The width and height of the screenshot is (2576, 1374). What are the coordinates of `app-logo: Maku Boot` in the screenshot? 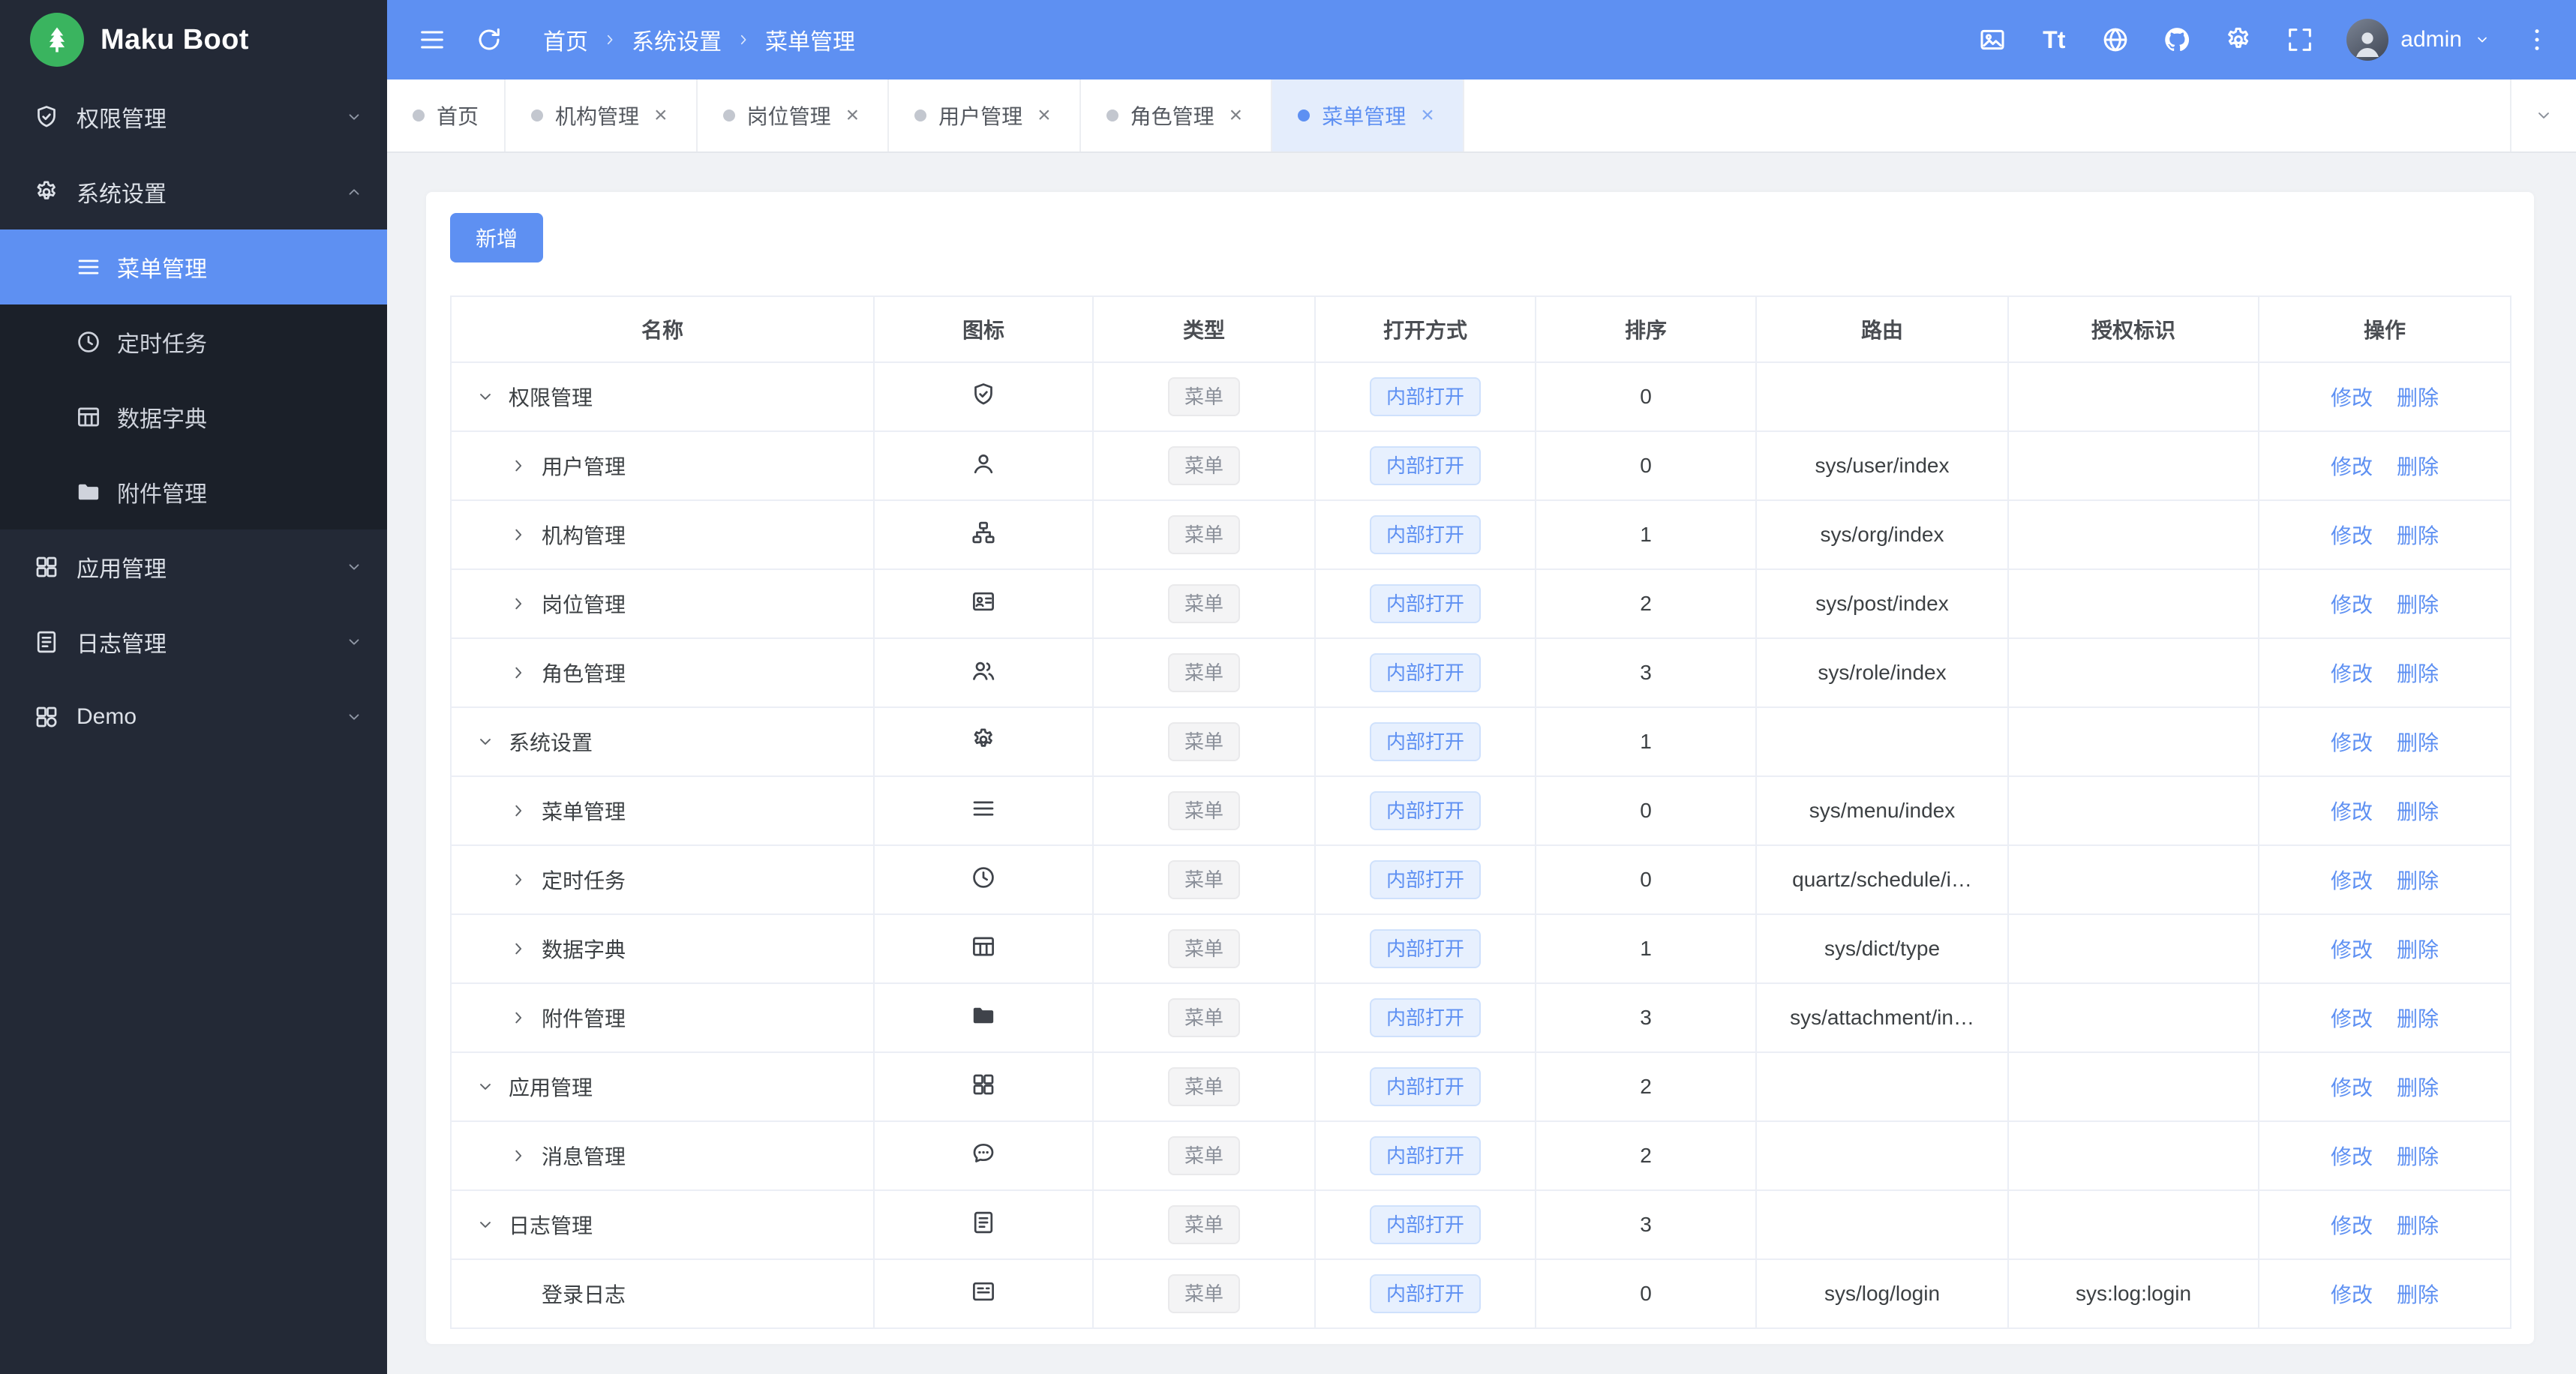 It's located at (193, 40).